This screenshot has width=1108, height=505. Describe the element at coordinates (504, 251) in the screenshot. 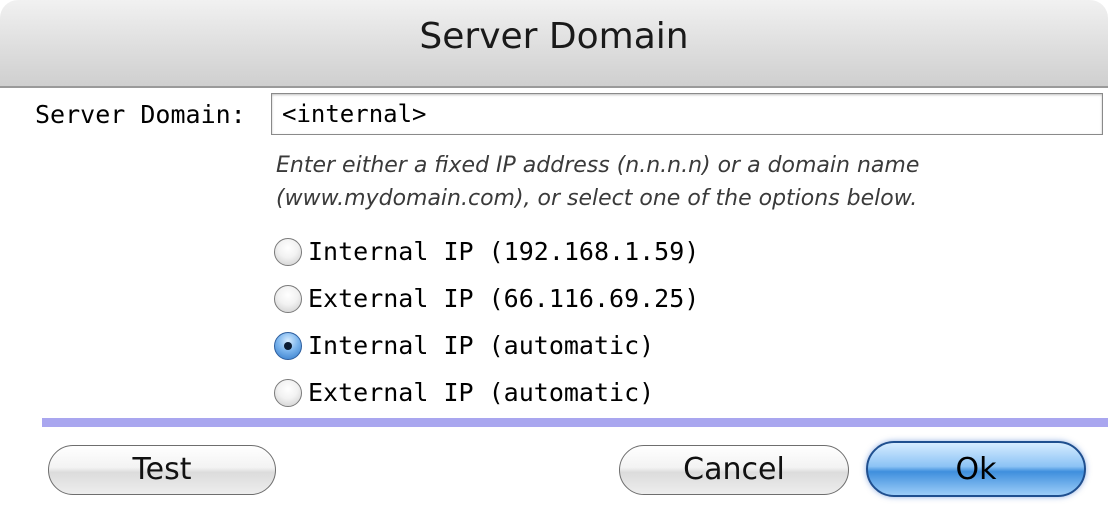

I see `option-label: Internal IP (192.168.1.59)` at that location.